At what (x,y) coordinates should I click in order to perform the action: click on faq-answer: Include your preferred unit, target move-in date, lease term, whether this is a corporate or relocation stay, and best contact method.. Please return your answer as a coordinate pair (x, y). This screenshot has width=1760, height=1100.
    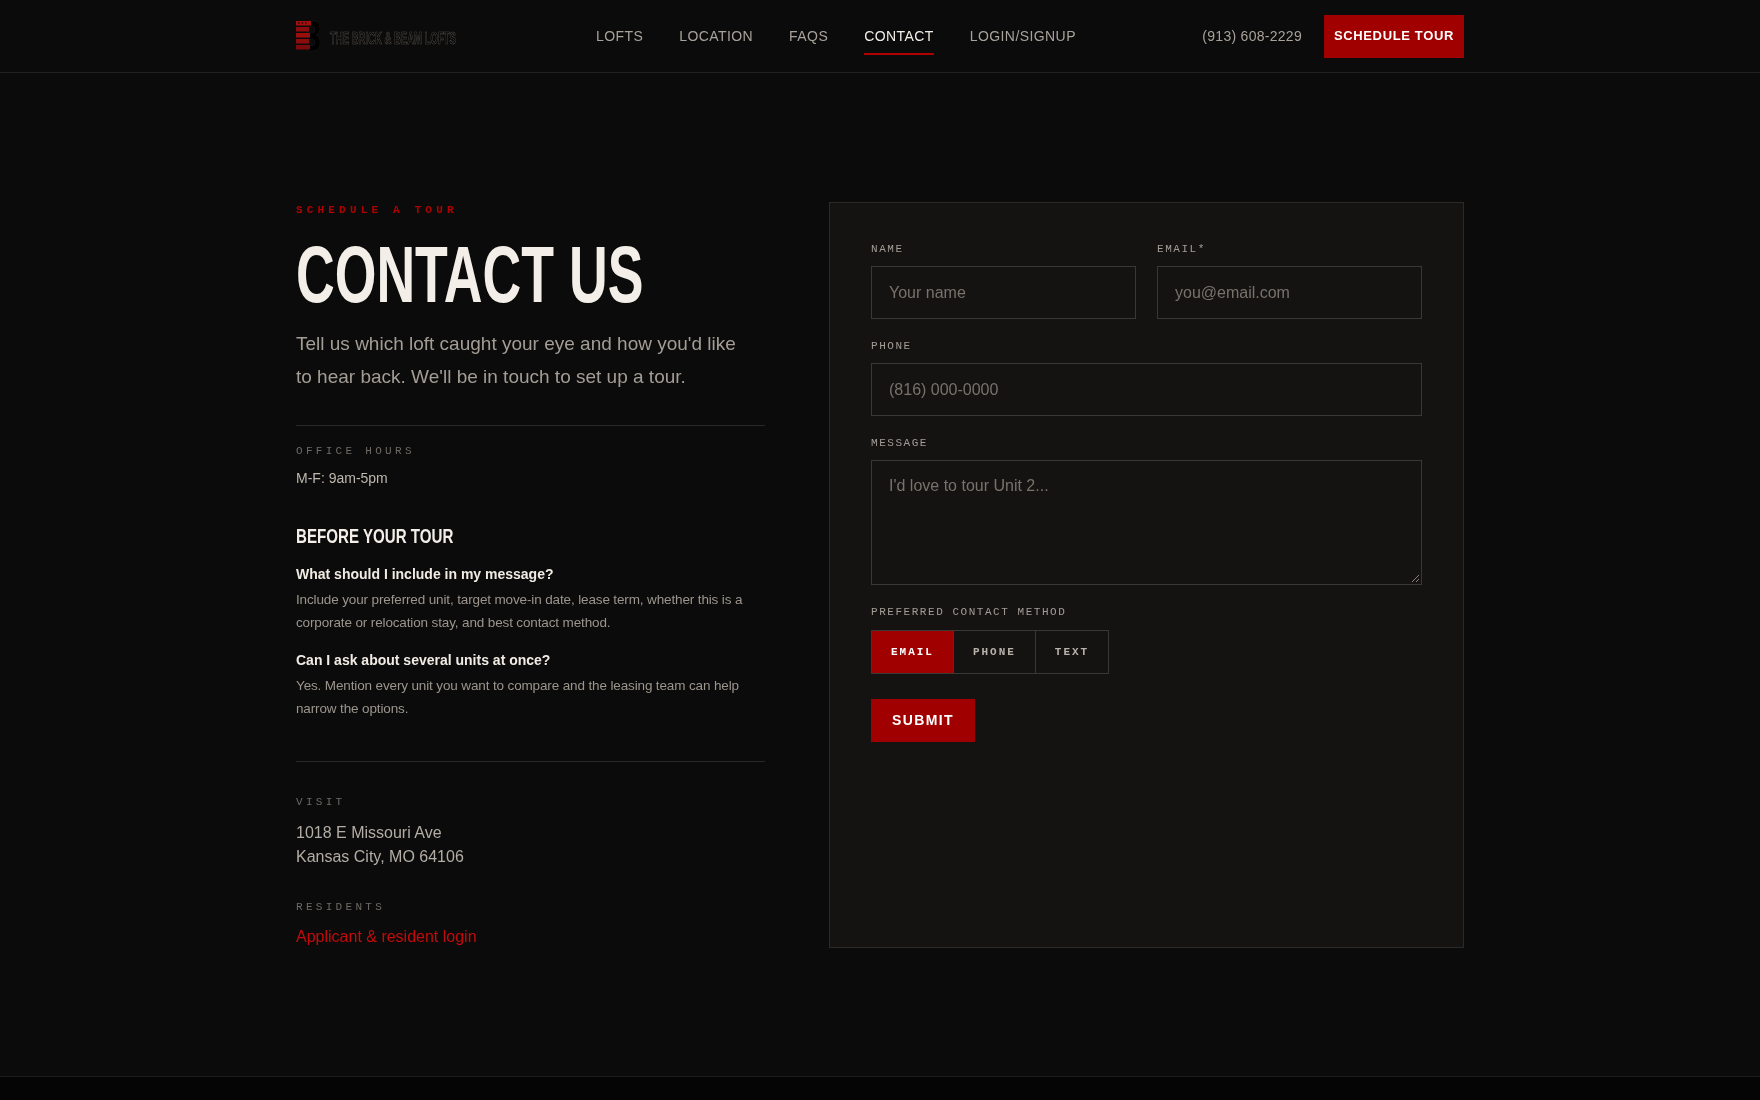
    Looking at the image, I should click on (520, 611).